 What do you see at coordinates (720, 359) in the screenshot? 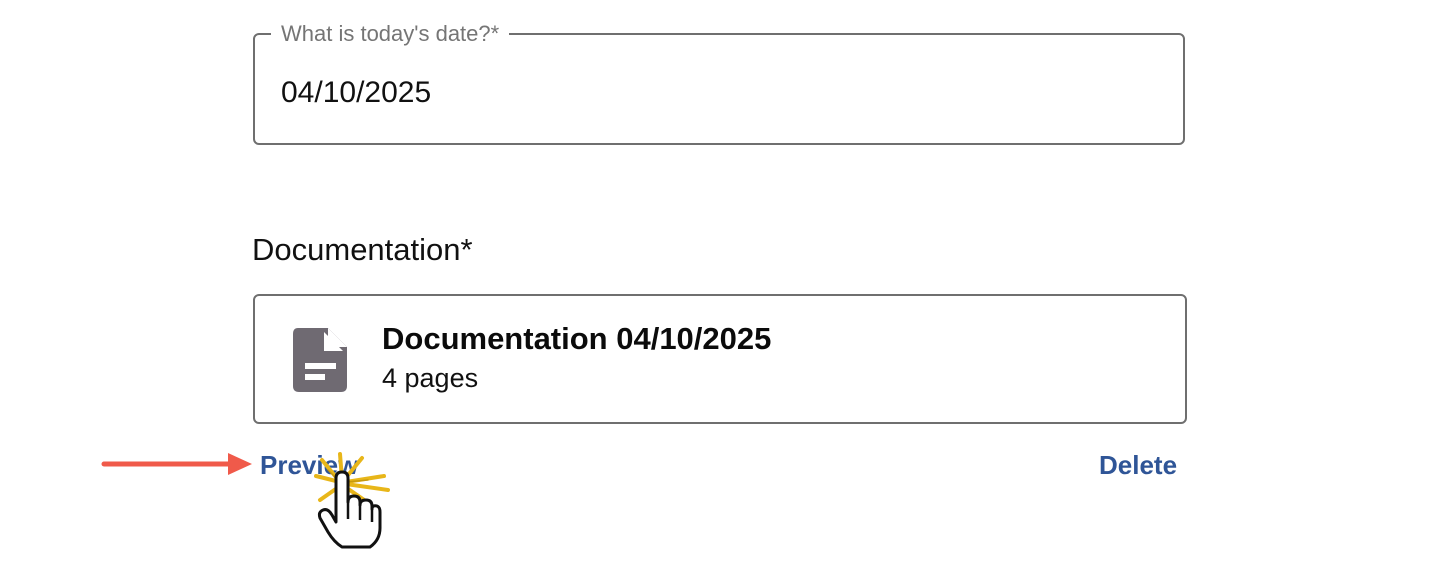
I see `documentation-file-card: Documentation 04/10/2025 4 pages` at bounding box center [720, 359].